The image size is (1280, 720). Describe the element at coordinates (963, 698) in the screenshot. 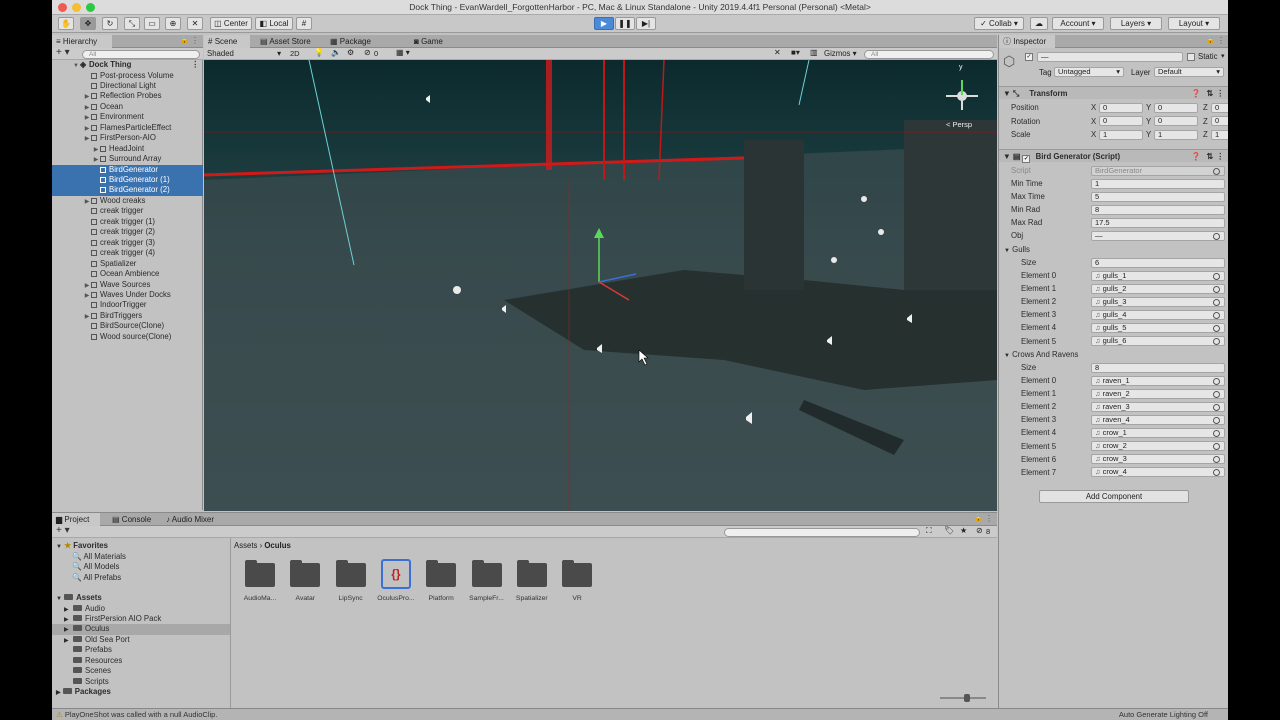

I see `icon-size-slider` at that location.